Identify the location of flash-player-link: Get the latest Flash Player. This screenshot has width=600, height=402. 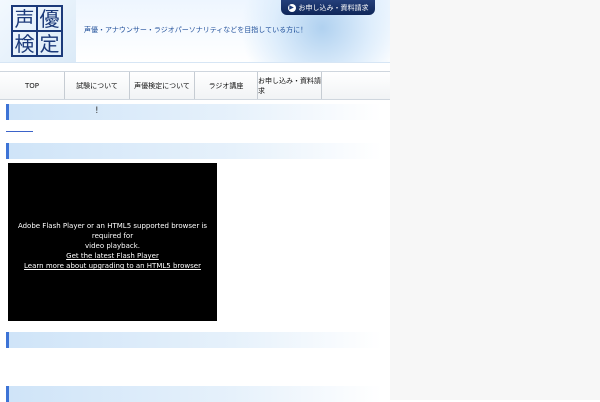
(112, 256).